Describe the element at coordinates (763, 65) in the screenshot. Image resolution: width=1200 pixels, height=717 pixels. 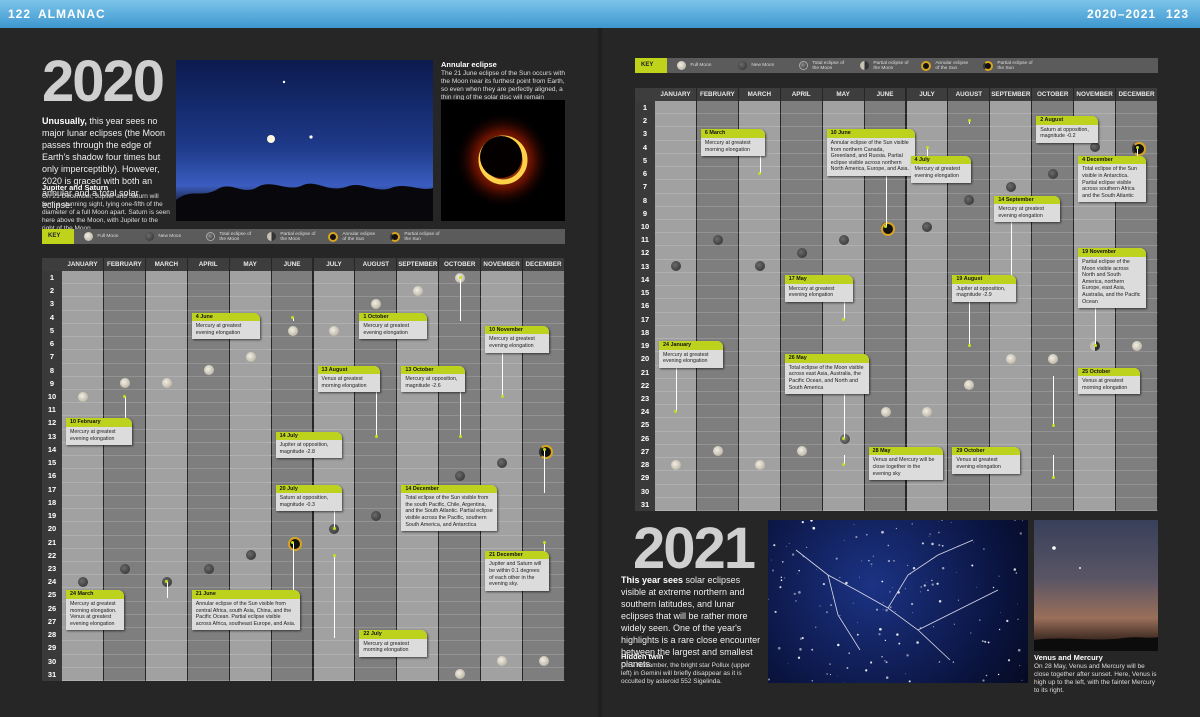
I see `key-item-label: New Moon` at that location.